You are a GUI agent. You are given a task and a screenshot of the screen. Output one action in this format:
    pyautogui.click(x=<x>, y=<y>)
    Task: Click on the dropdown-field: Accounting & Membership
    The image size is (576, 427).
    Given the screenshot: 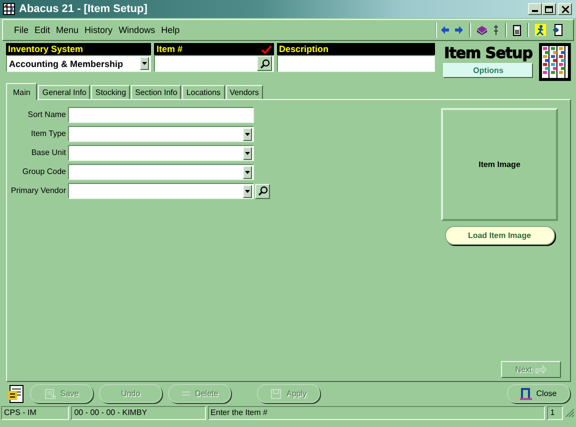 What is the action you would take?
    pyautogui.click(x=79, y=63)
    